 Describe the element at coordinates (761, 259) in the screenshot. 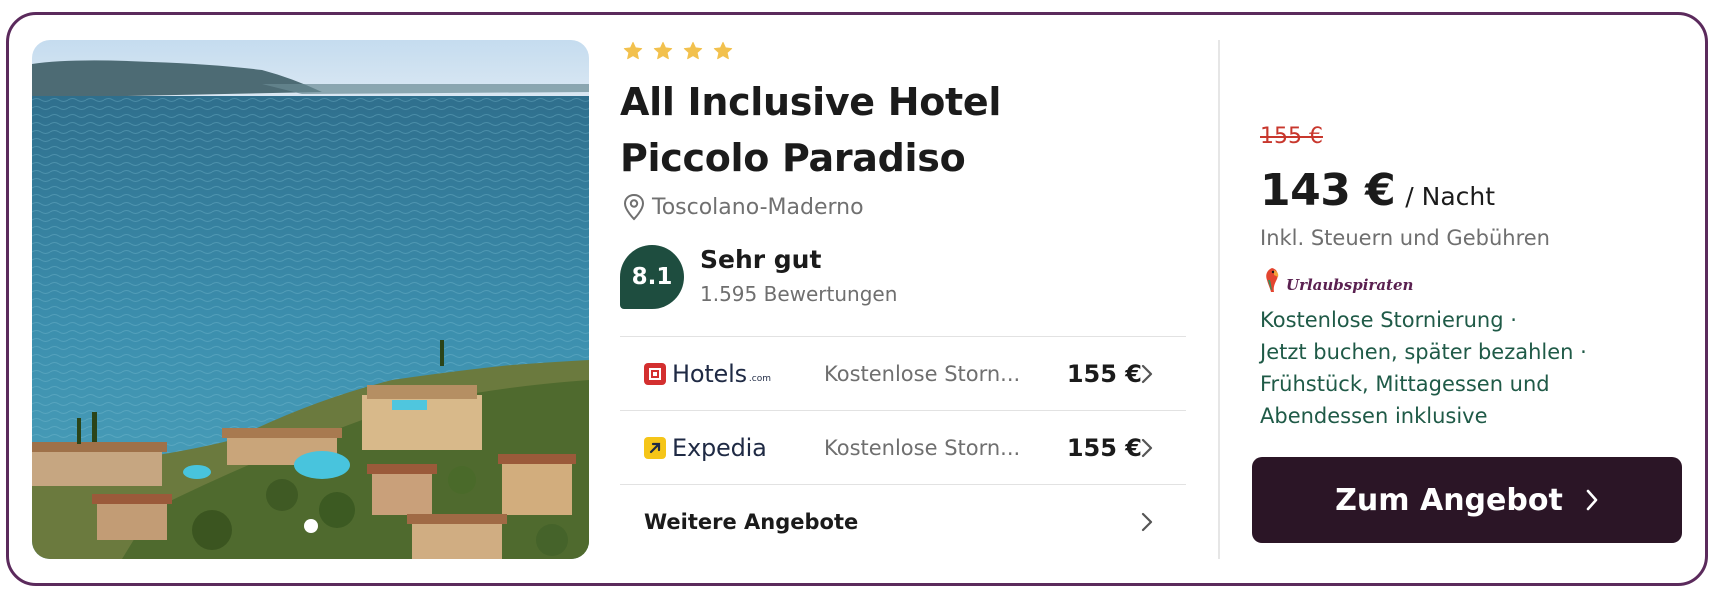

I see `rating-label: Sehr gut` at that location.